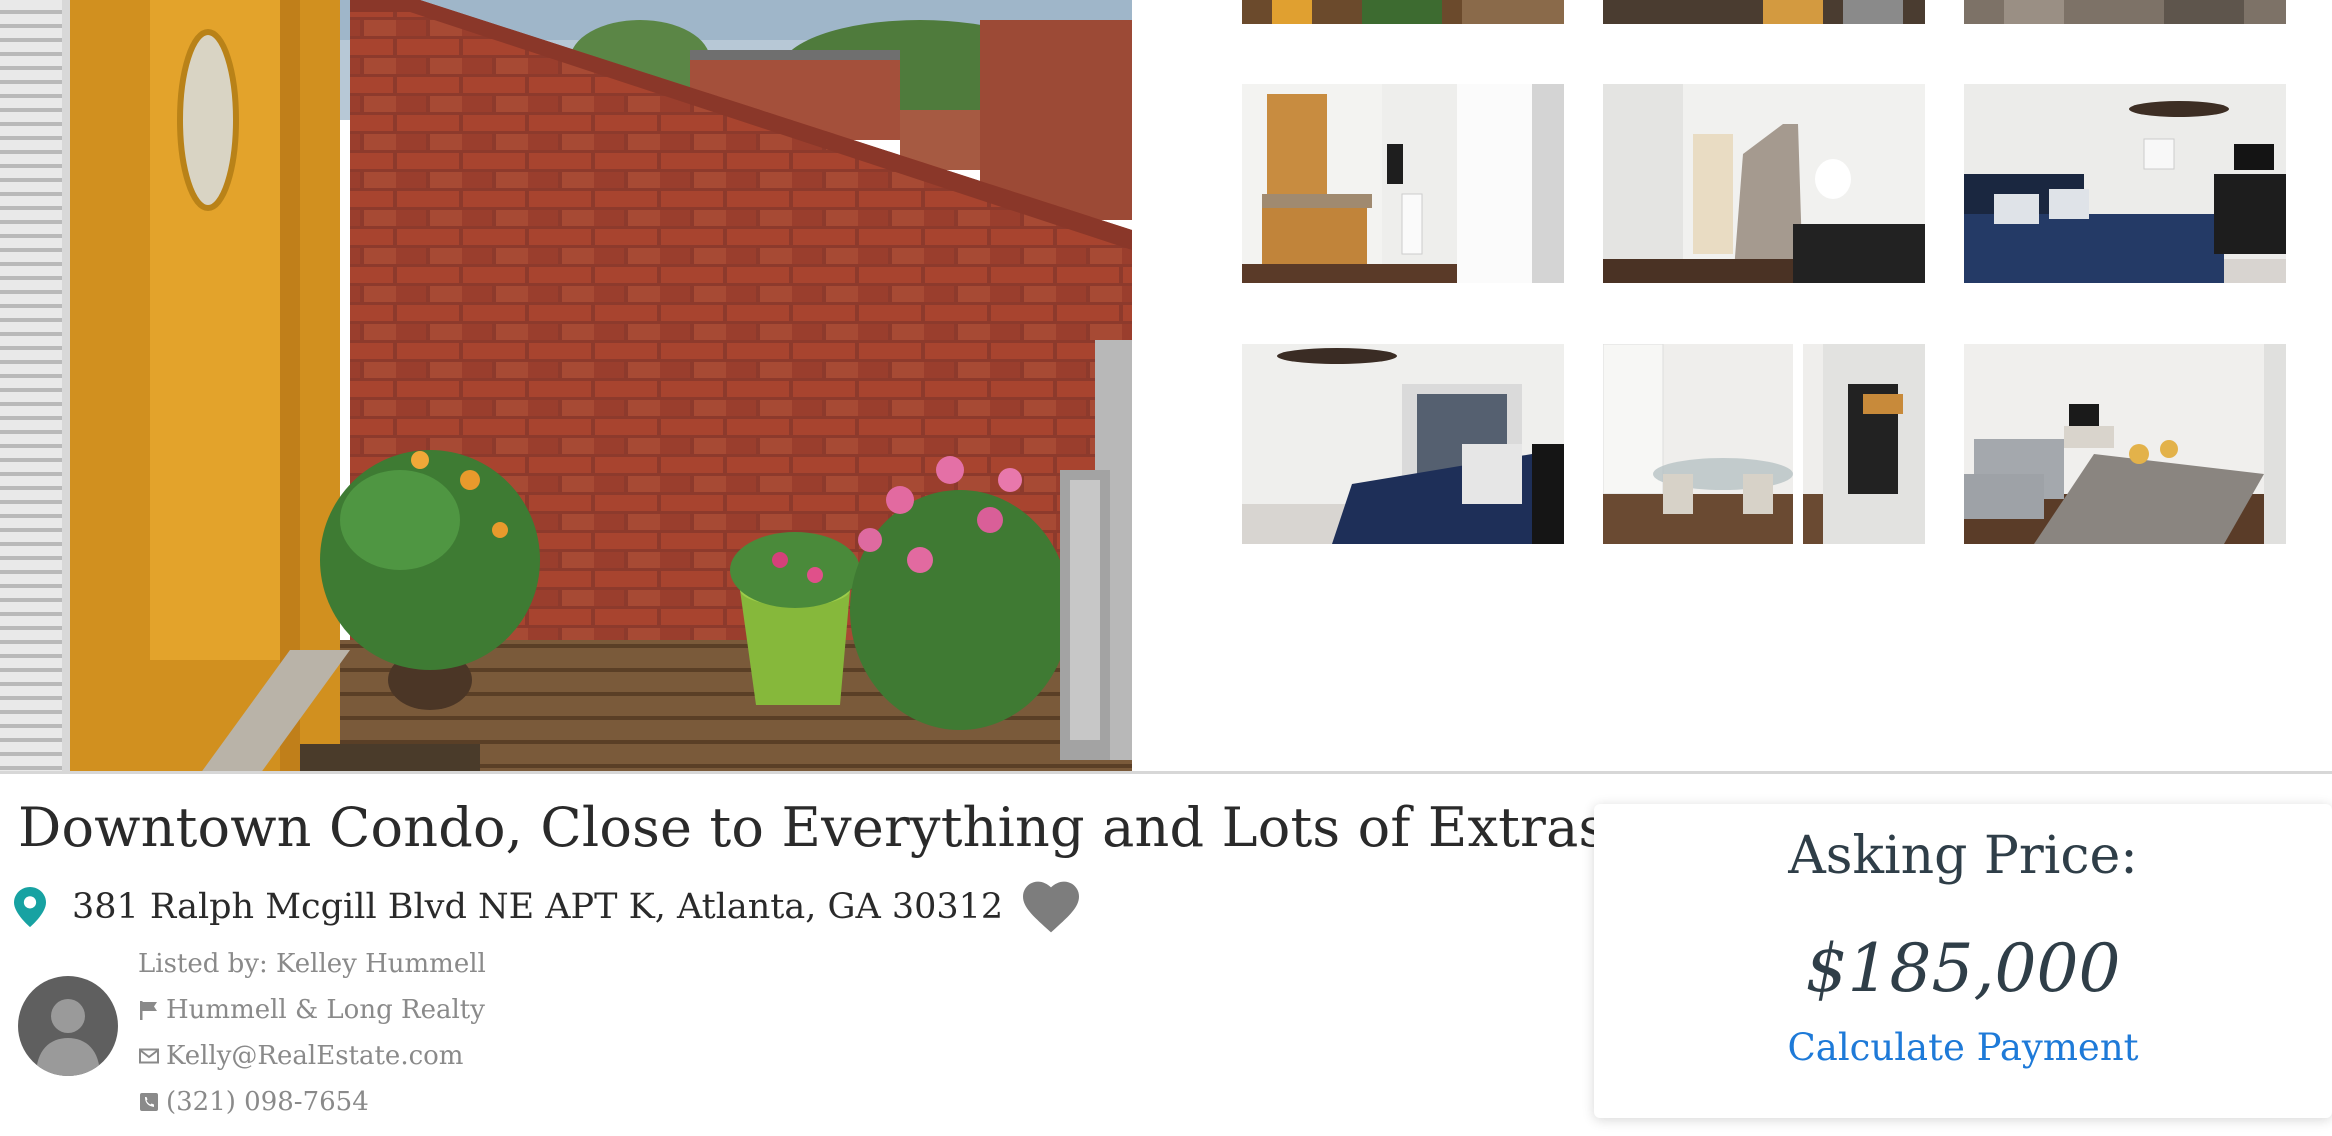 The width and height of the screenshot is (2332, 1136). What do you see at coordinates (148, 1010) in the screenshot?
I see `flag-icon` at bounding box center [148, 1010].